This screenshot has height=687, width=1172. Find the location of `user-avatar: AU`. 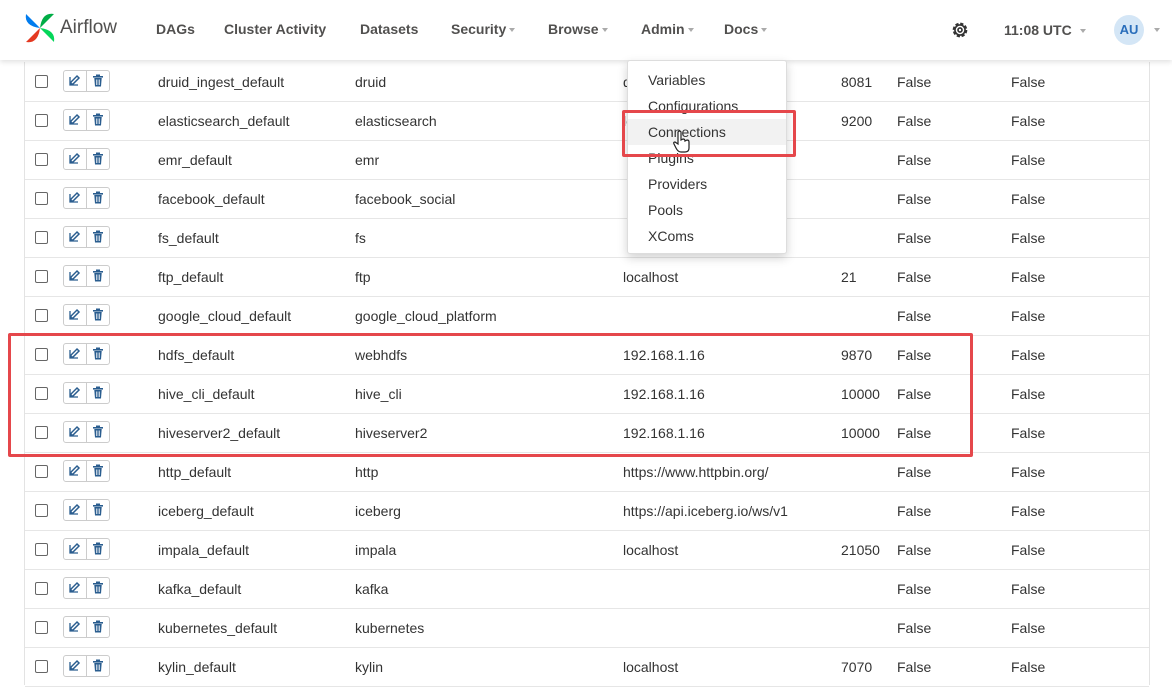

user-avatar: AU is located at coordinates (1129, 30).